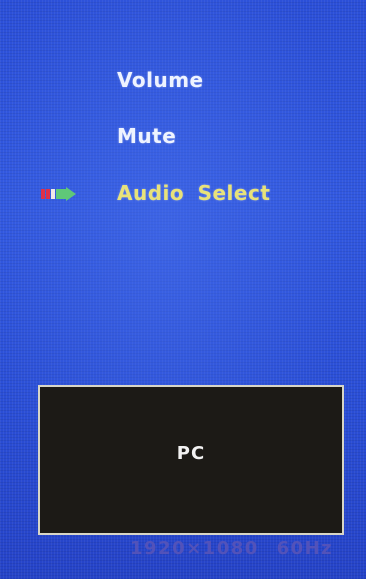 The height and width of the screenshot is (579, 366). What do you see at coordinates (146, 136) in the screenshot?
I see `menu-item-mute: Mute` at bounding box center [146, 136].